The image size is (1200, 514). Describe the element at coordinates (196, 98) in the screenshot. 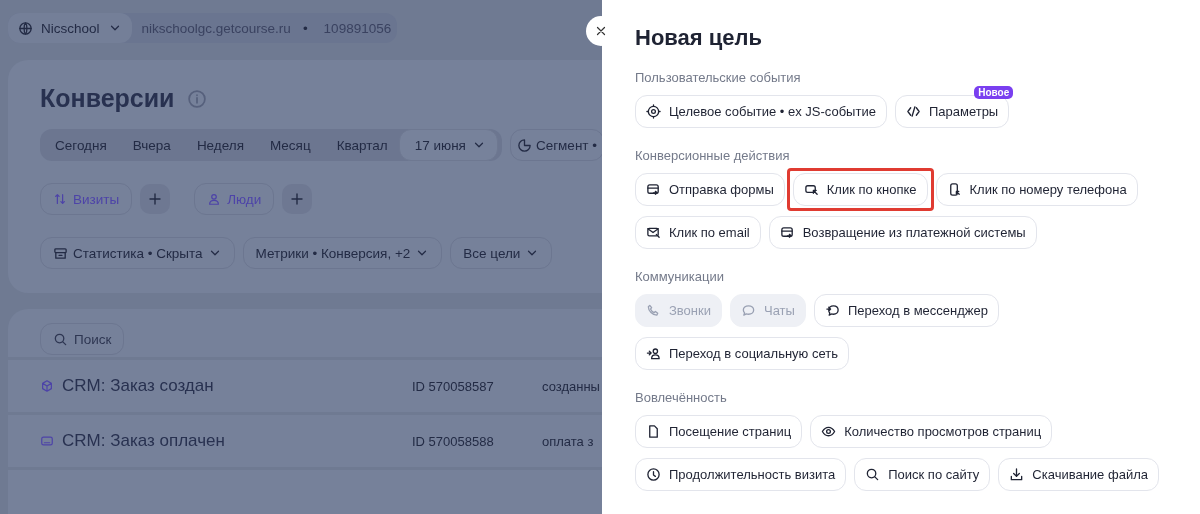

I see `info-icon` at that location.